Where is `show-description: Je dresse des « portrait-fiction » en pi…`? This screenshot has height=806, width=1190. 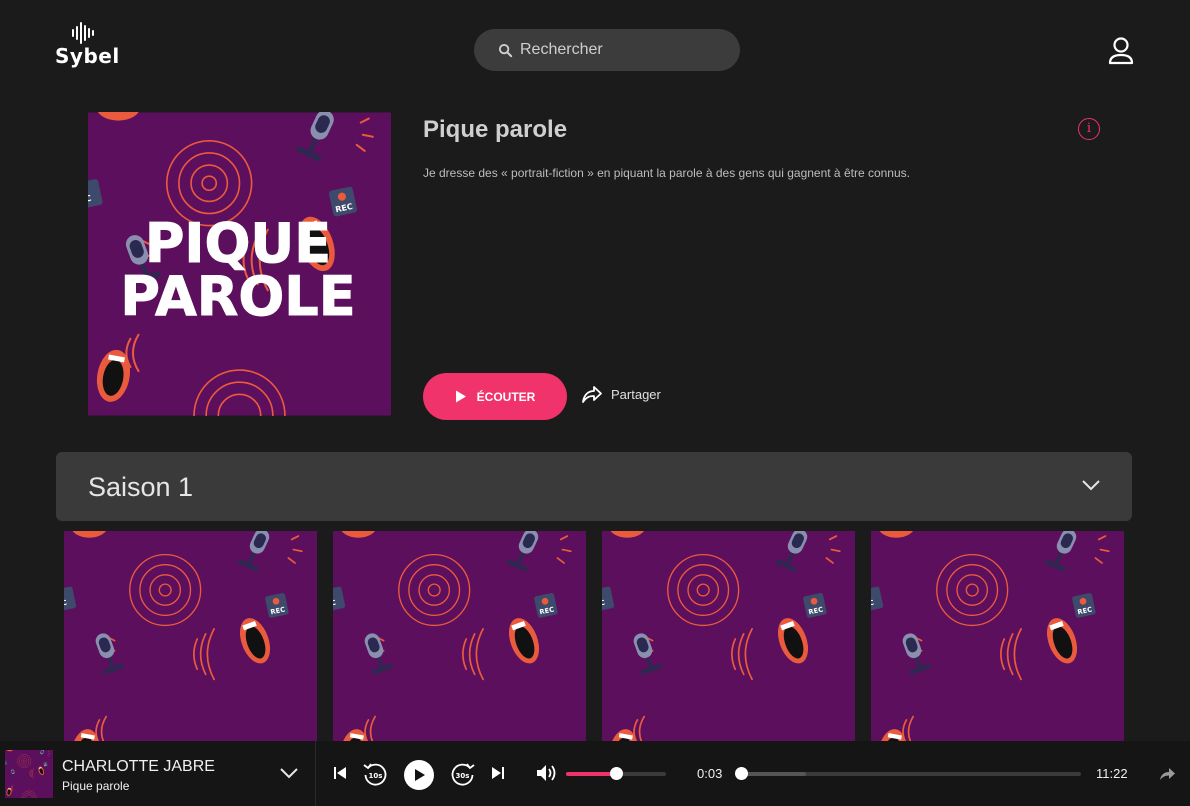 show-description: Je dresse des « portrait-fiction » en pi… is located at coordinates (666, 173).